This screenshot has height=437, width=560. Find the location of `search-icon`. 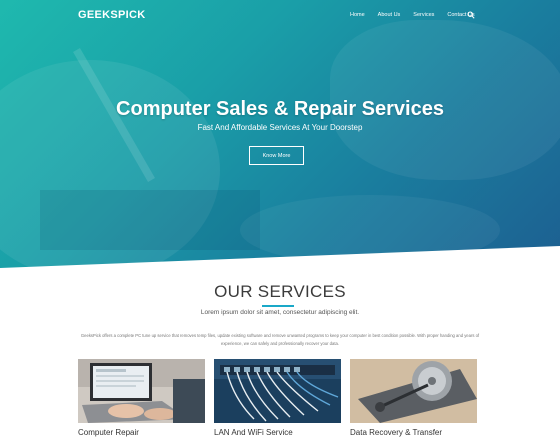

search-icon is located at coordinates (471, 15).